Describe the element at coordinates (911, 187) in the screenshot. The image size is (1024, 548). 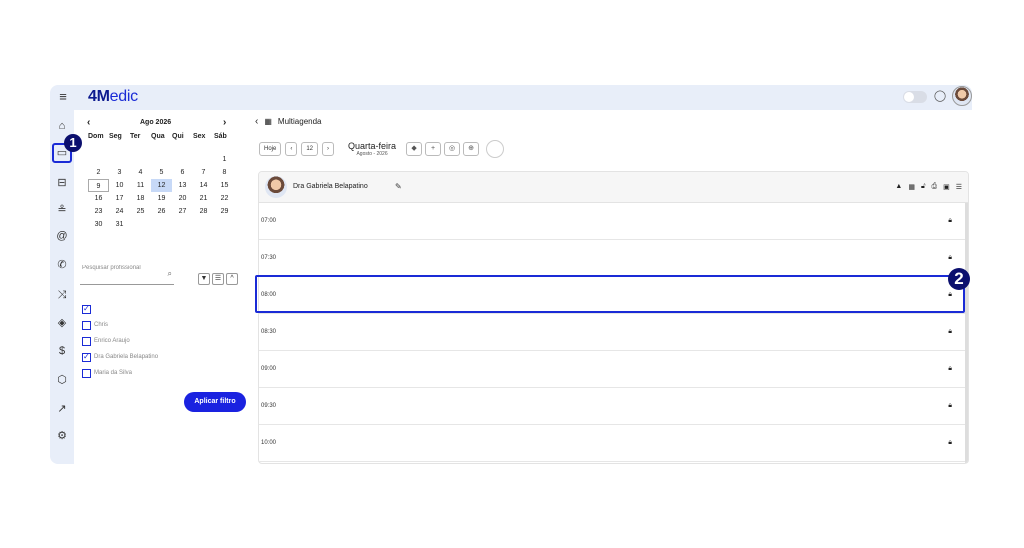
I see `calendar-icon: ▦` at that location.